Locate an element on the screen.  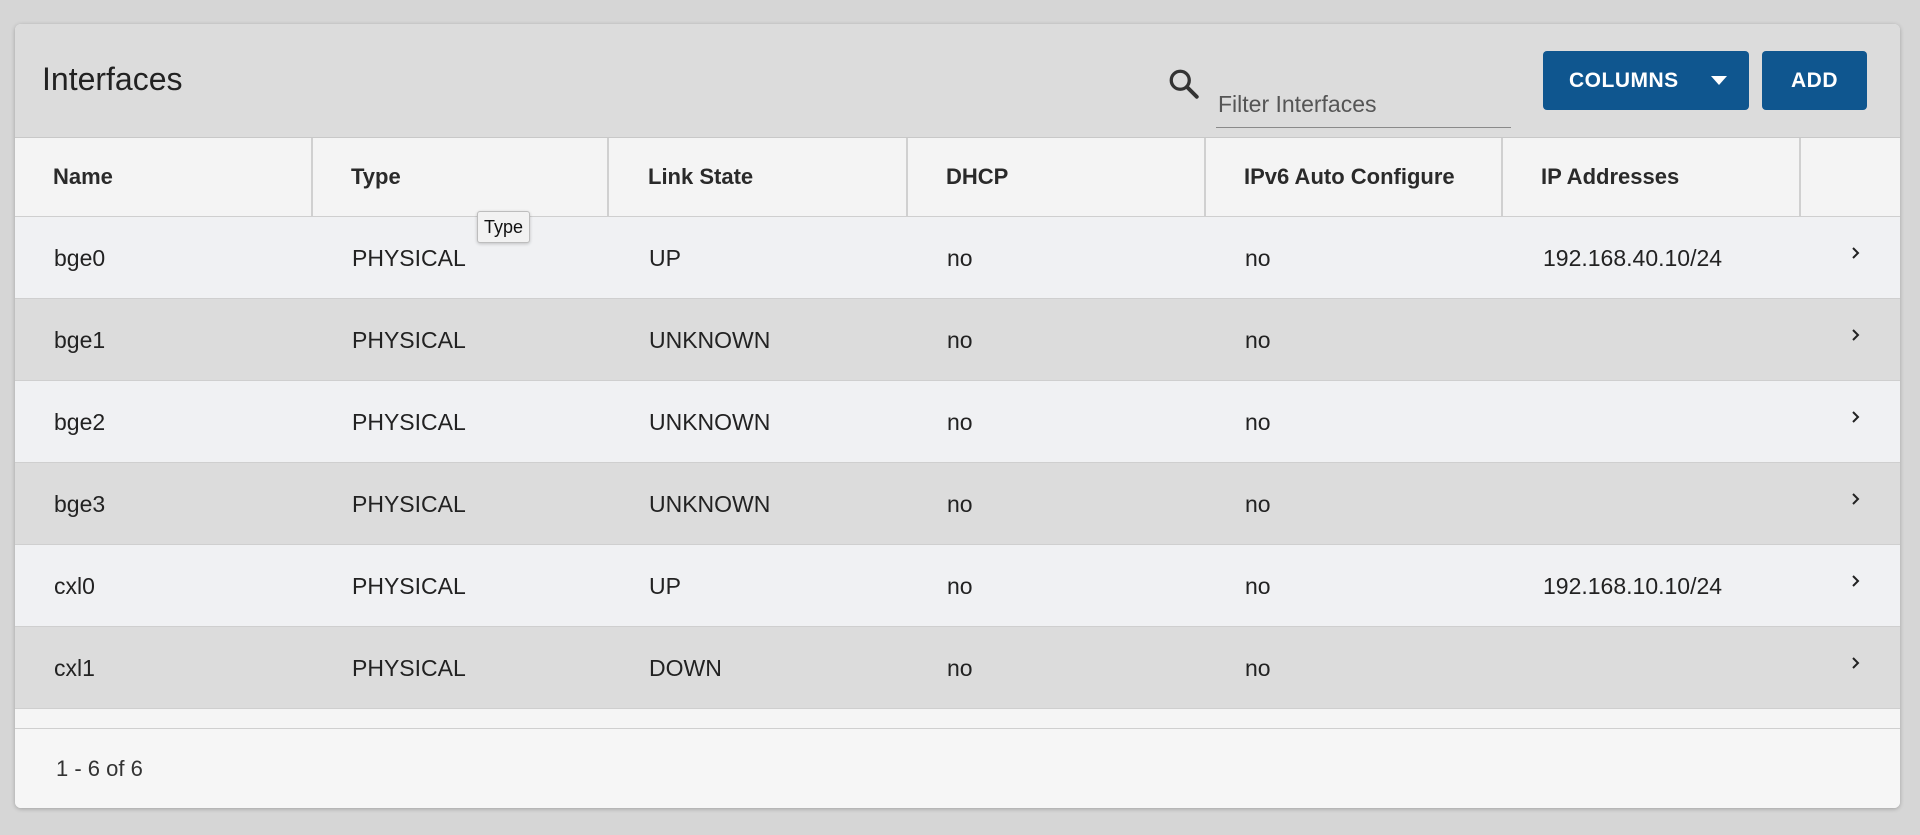
filter-interfaces-input is located at coordinates (1363, 105).